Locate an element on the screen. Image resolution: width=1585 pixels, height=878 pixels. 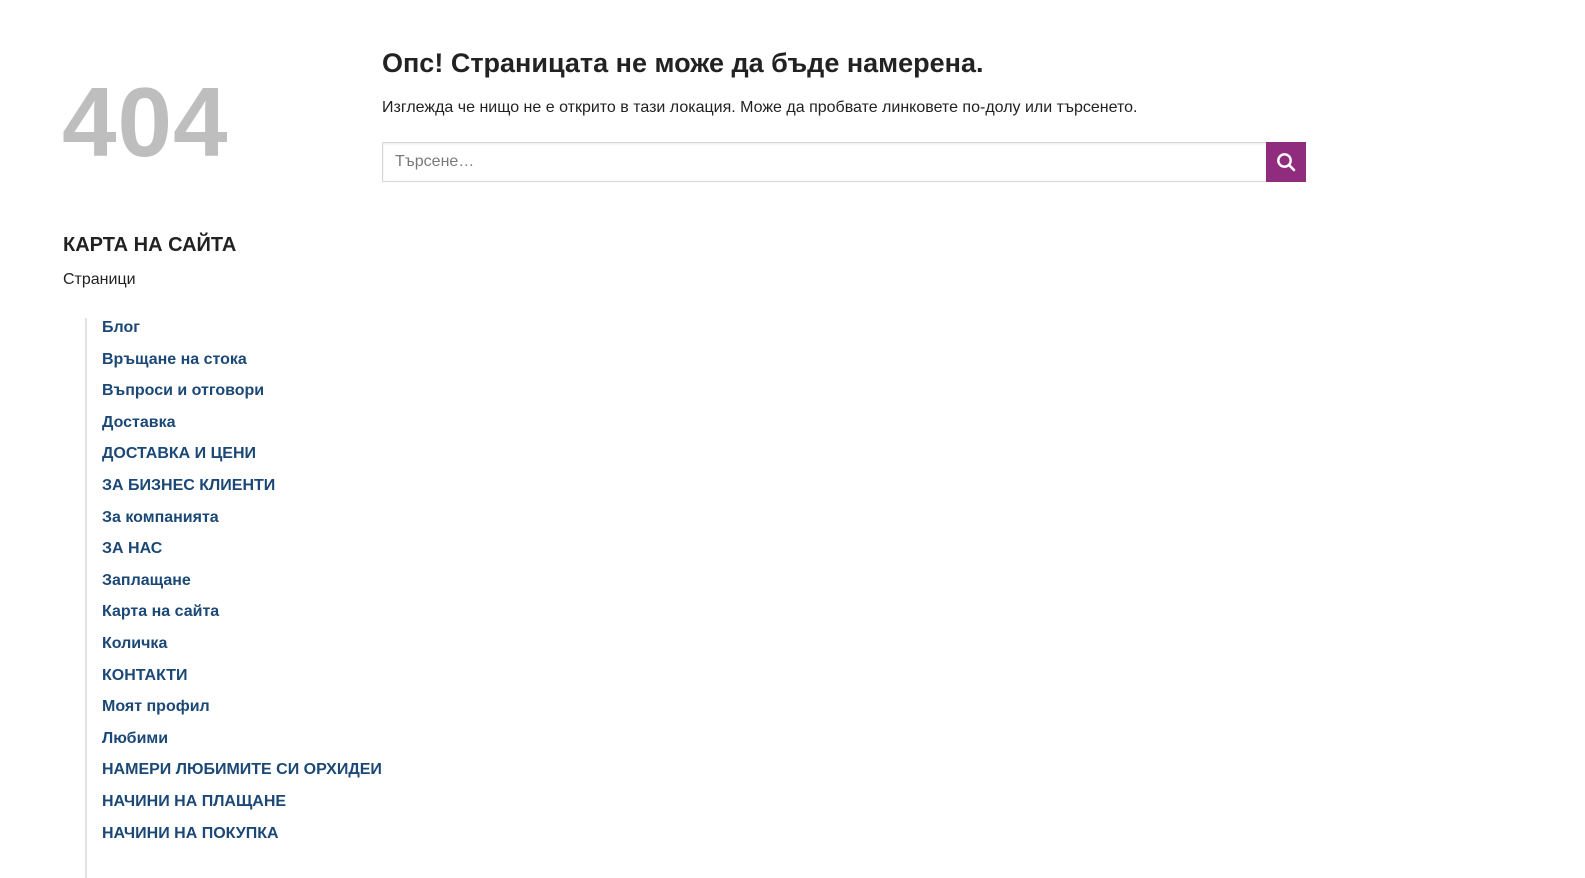
sitemap-link-blog: Блог is located at coordinates (121, 327).